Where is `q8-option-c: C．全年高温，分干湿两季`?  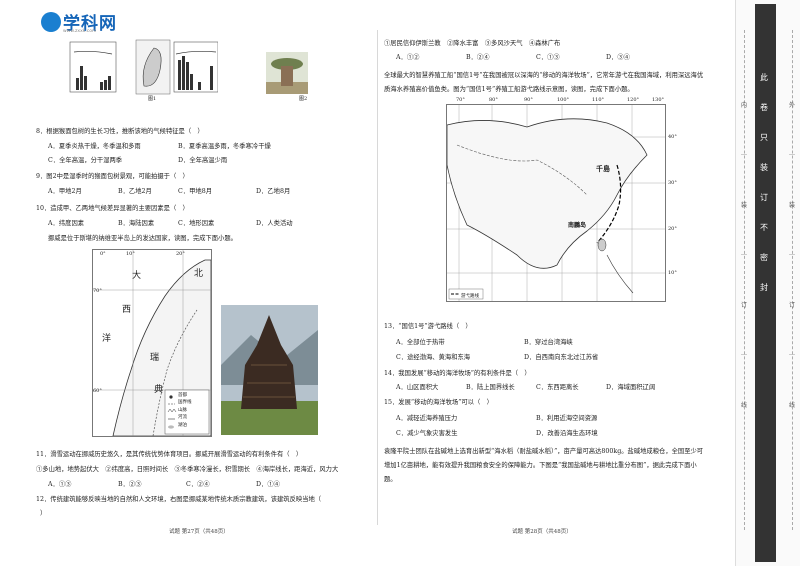
q8-option-c: C．全年高温，分干湿两季 is located at coordinates (85, 160).